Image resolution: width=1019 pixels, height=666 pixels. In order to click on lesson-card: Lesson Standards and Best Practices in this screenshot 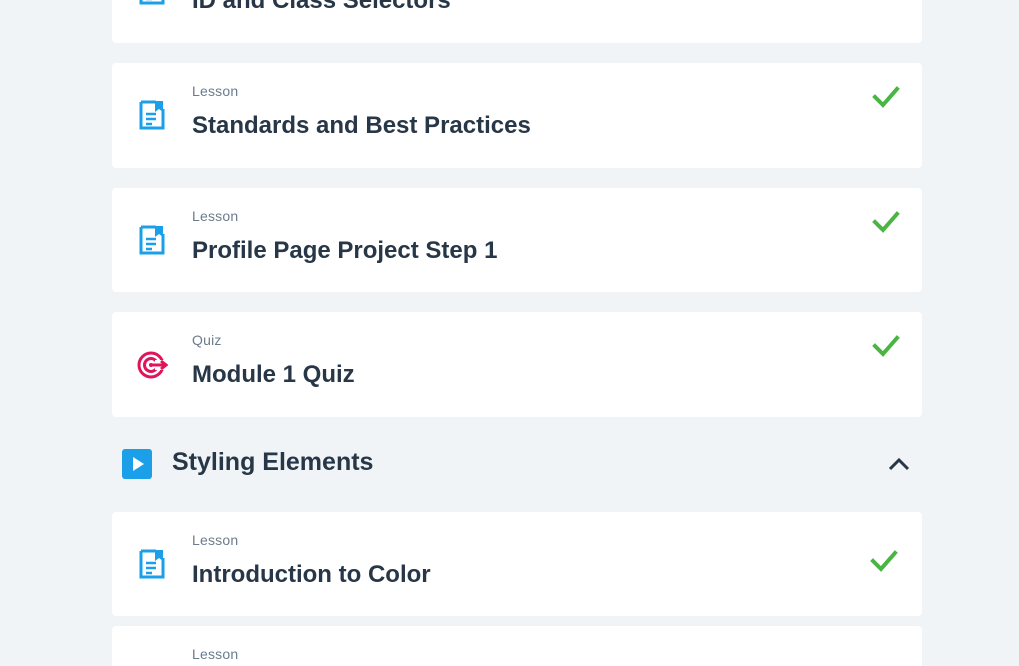, I will do `click(517, 115)`.